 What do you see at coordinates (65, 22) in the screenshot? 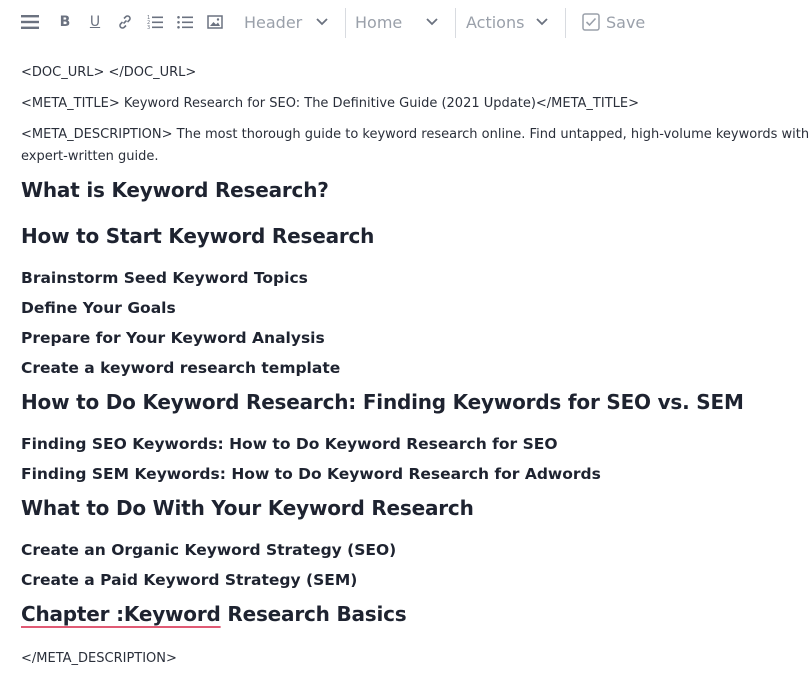
I see `bold-button: B` at bounding box center [65, 22].